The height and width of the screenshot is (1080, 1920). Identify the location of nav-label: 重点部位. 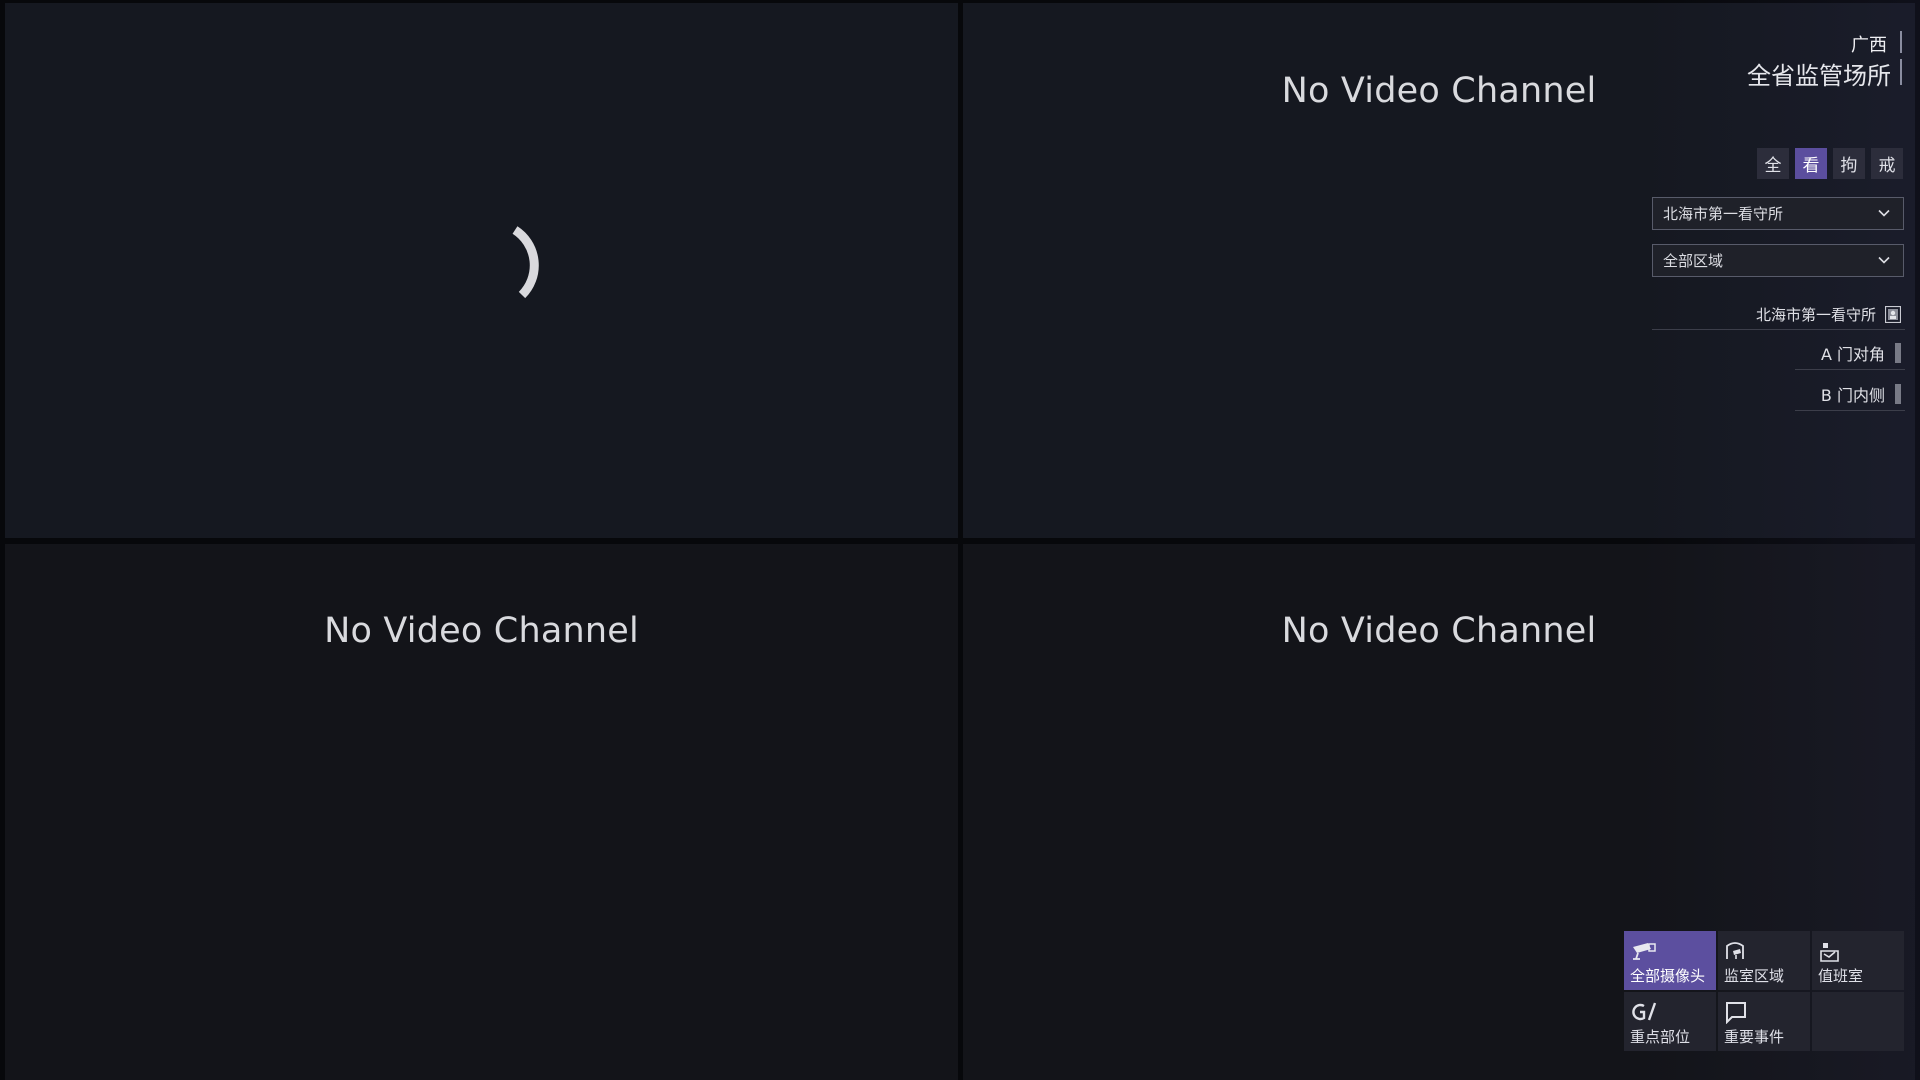
(1660, 1037).